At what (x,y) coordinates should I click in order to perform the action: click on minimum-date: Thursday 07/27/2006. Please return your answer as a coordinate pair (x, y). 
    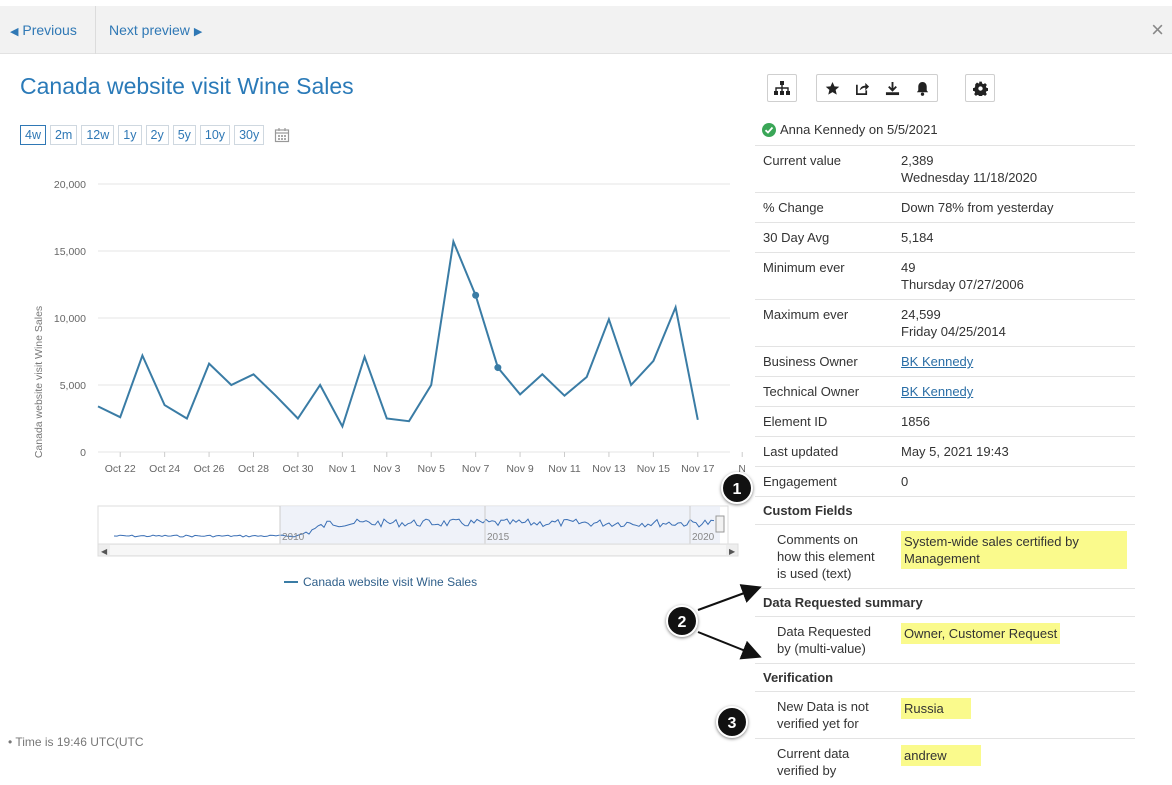
    Looking at the image, I should click on (1014, 284).